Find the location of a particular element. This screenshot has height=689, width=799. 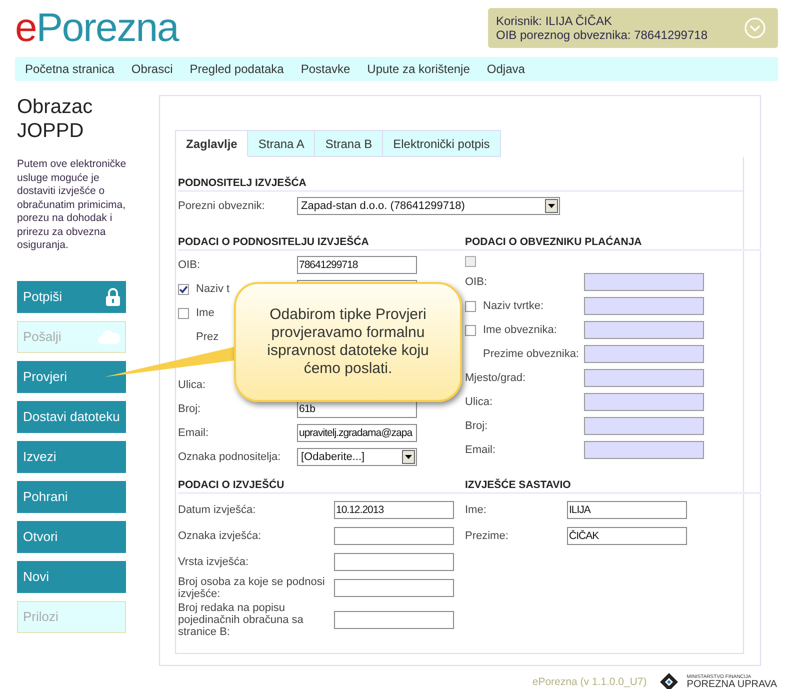

nav-link: Postavke is located at coordinates (325, 69).